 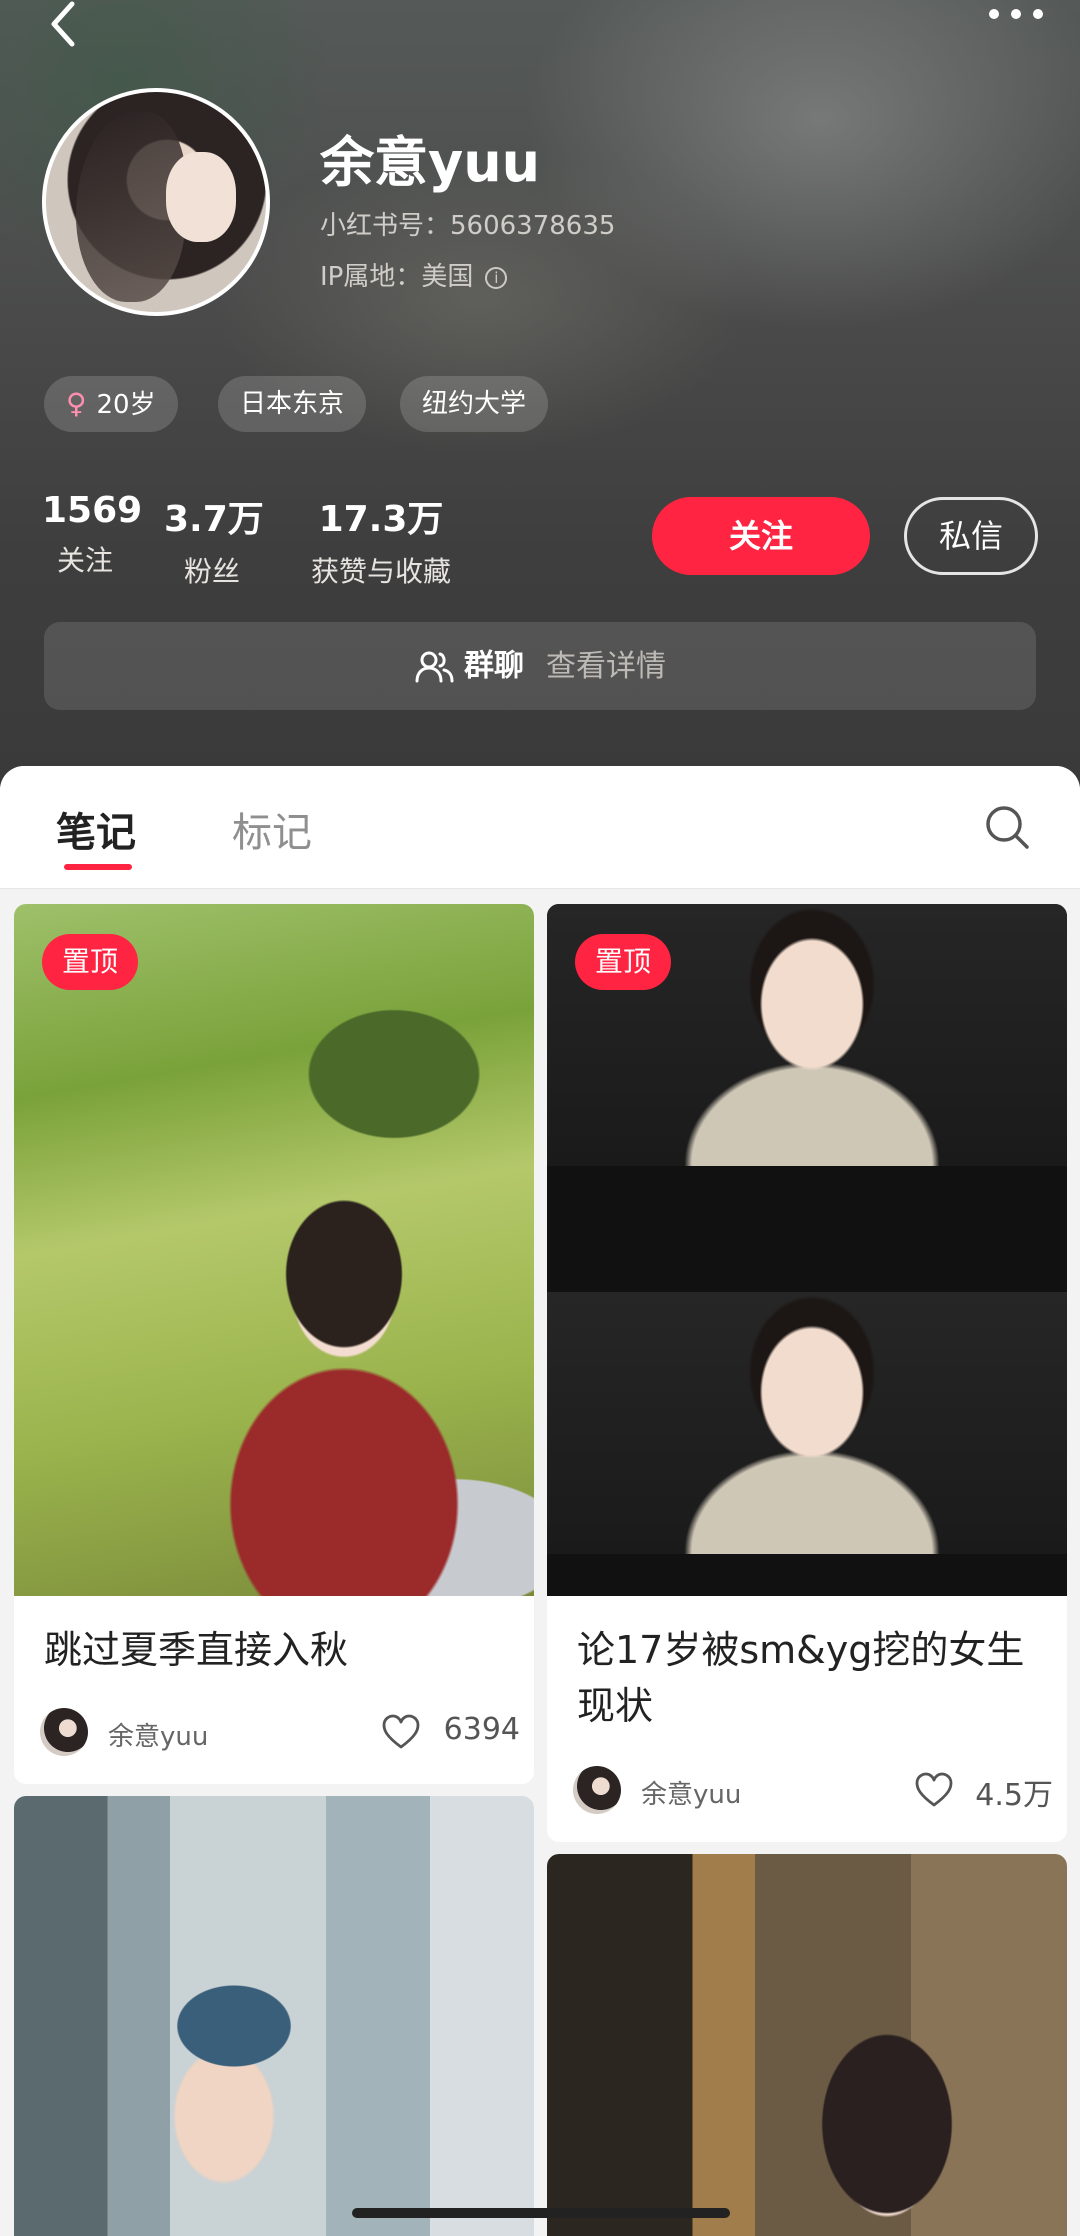 What do you see at coordinates (474, 404) in the screenshot?
I see `tag-school: 纽约大学` at bounding box center [474, 404].